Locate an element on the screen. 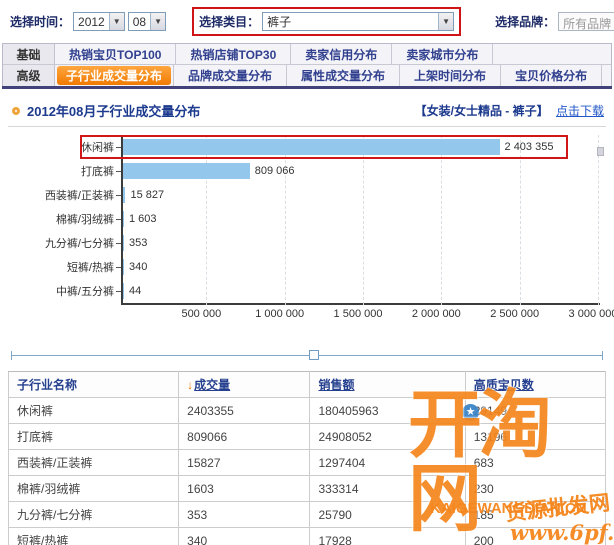  bar-category-label: 中裤/五分裤 is located at coordinates (84, 292).